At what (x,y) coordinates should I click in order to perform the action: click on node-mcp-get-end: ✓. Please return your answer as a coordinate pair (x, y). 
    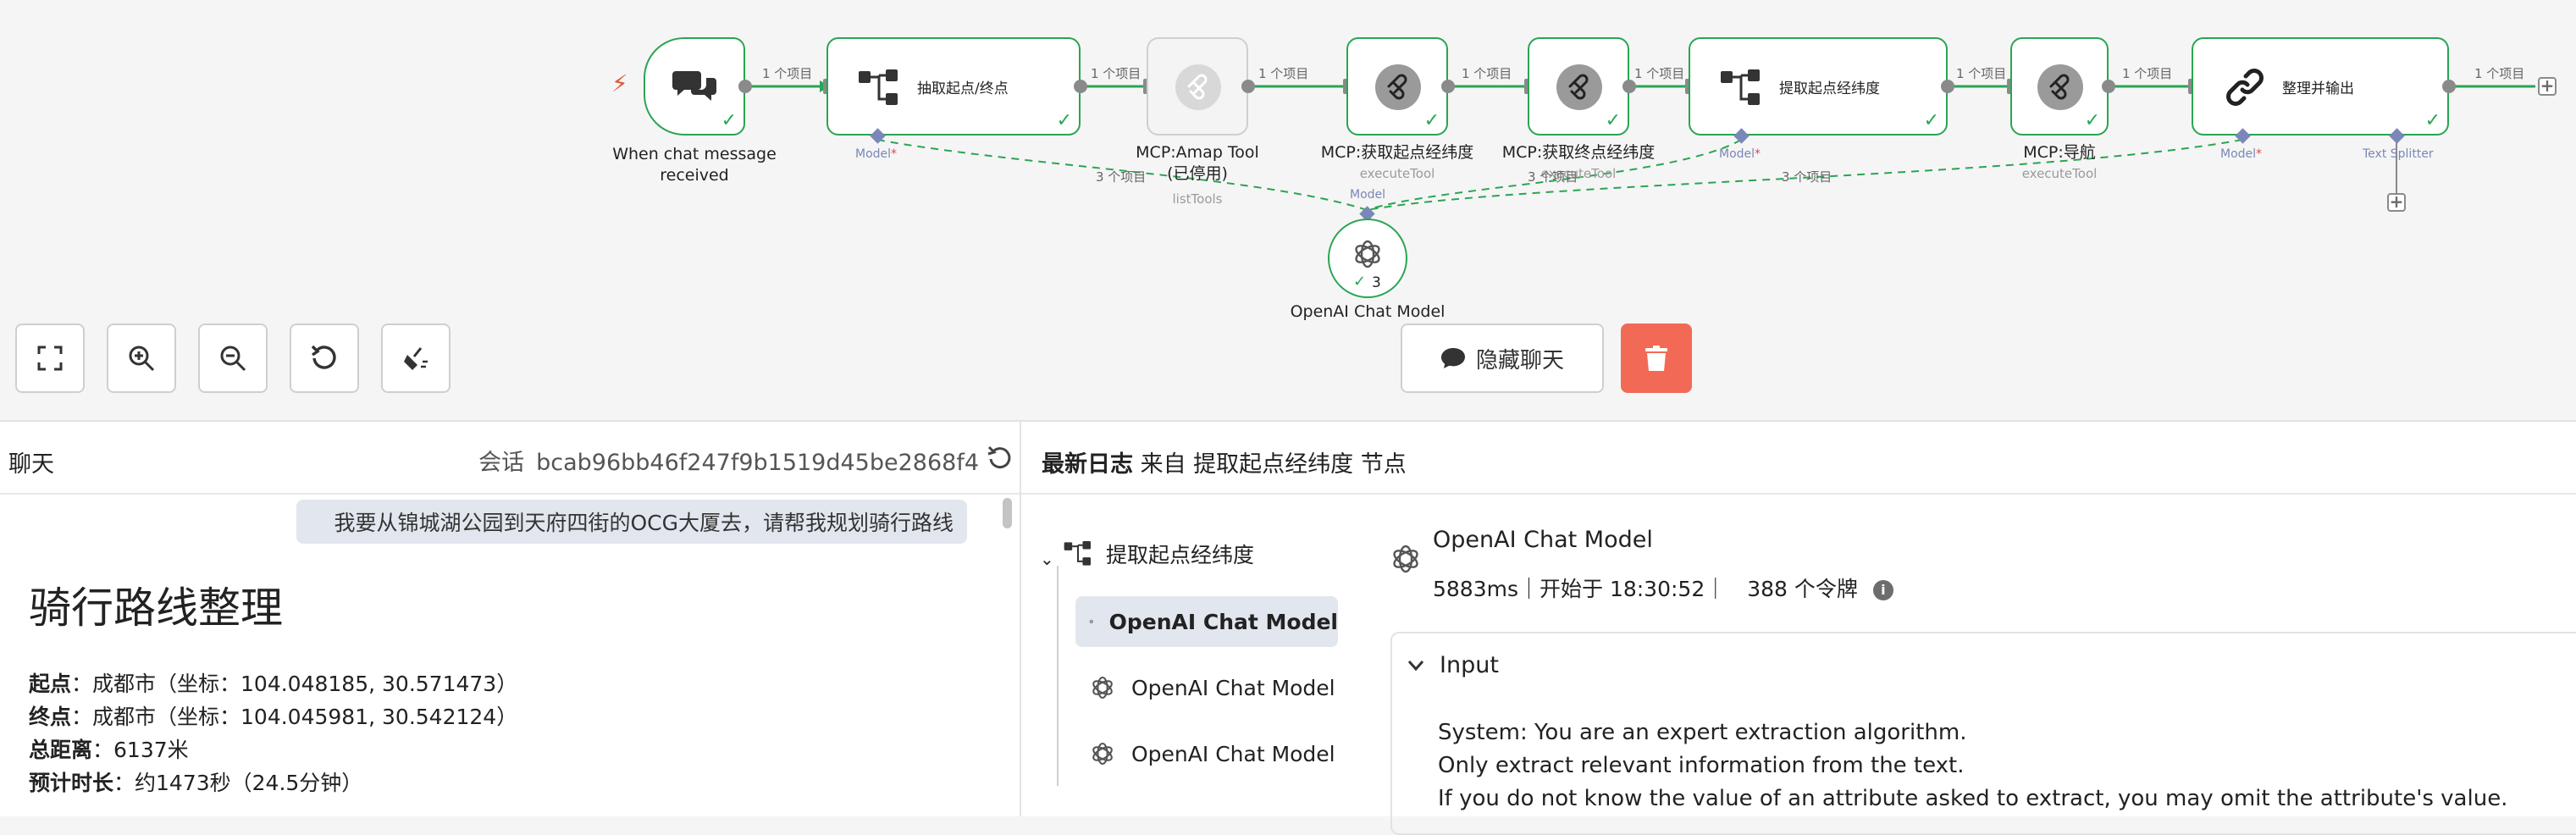
    Looking at the image, I should click on (1578, 86).